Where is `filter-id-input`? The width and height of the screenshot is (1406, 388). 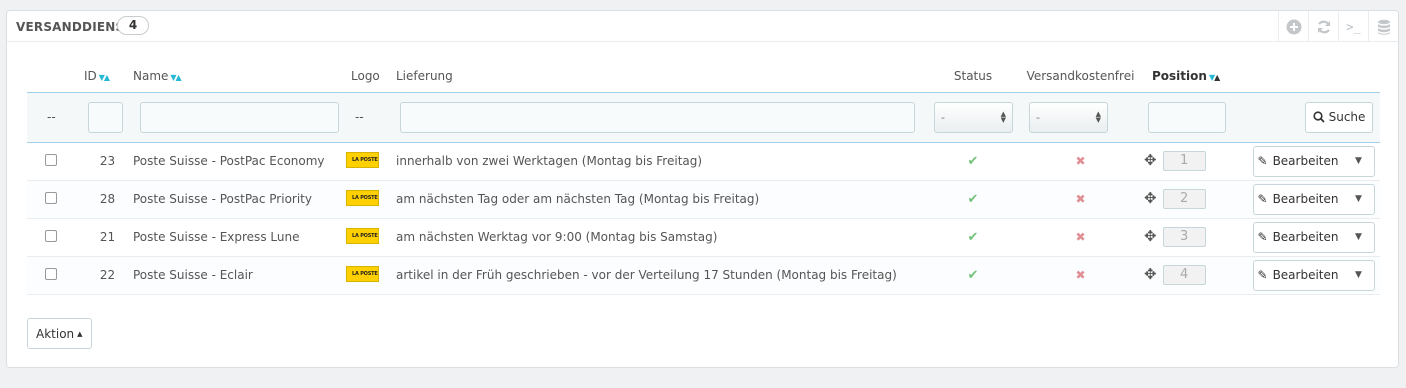
filter-id-input is located at coordinates (105, 117).